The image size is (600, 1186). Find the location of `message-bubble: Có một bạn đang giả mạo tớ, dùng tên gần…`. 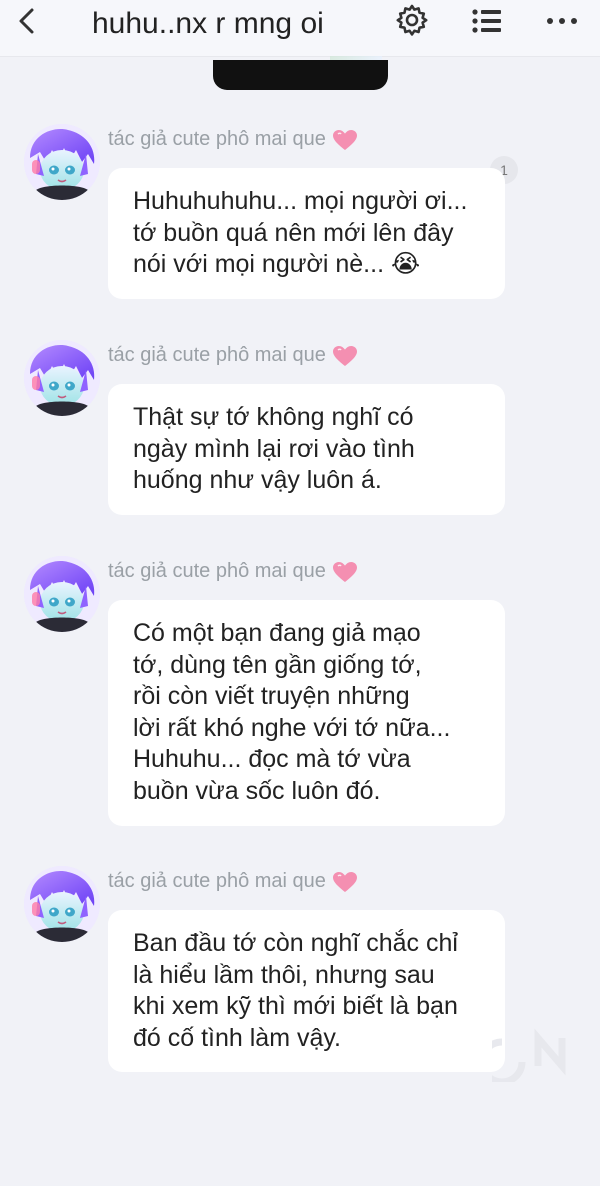

message-bubble: Có một bạn đang giả mạo tớ, dùng tên gần… is located at coordinates (306, 713).